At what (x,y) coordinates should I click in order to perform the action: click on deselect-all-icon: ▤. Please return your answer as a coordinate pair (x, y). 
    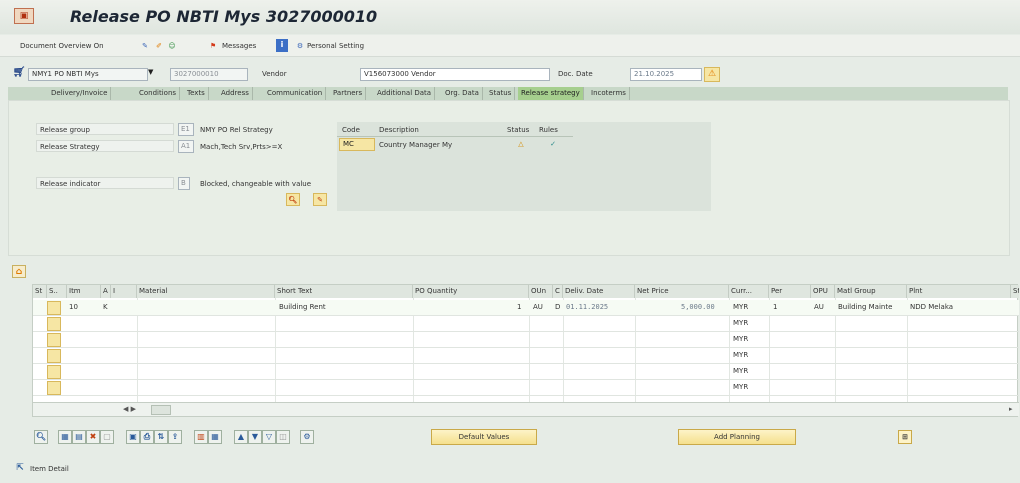
    Looking at the image, I should click on (79, 437).